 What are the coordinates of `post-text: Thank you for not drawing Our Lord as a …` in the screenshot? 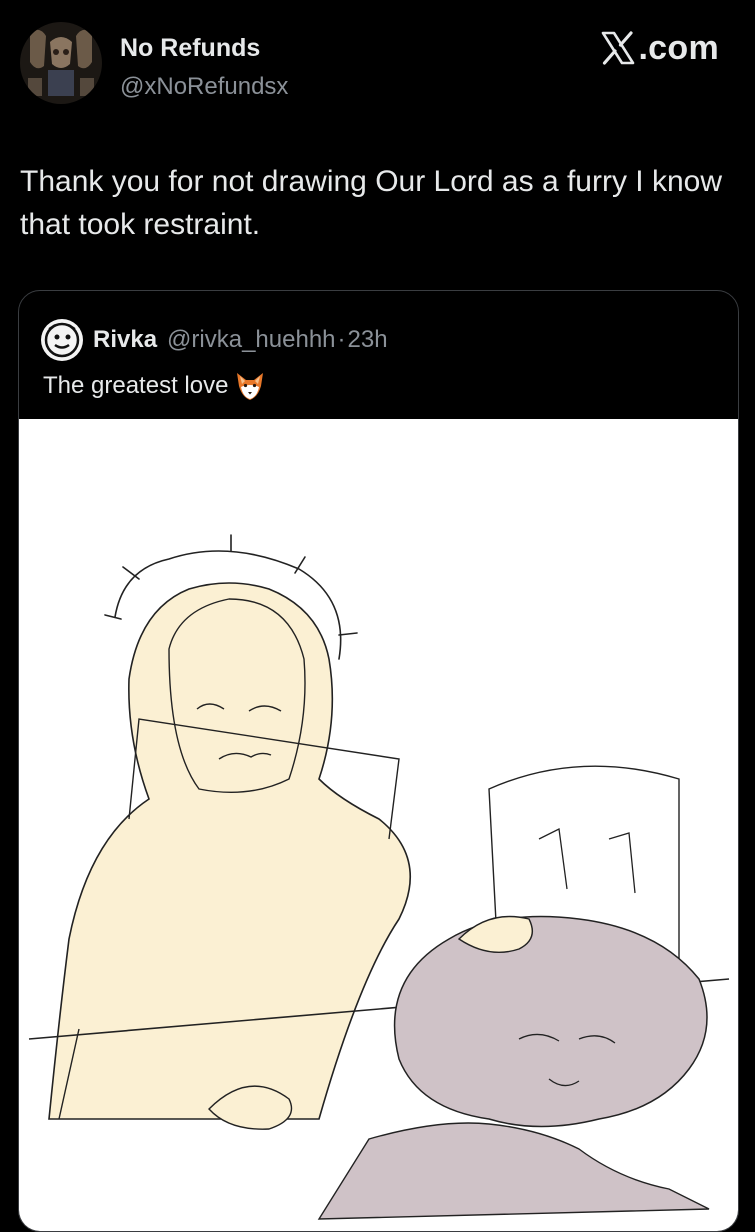 It's located at (371, 203).